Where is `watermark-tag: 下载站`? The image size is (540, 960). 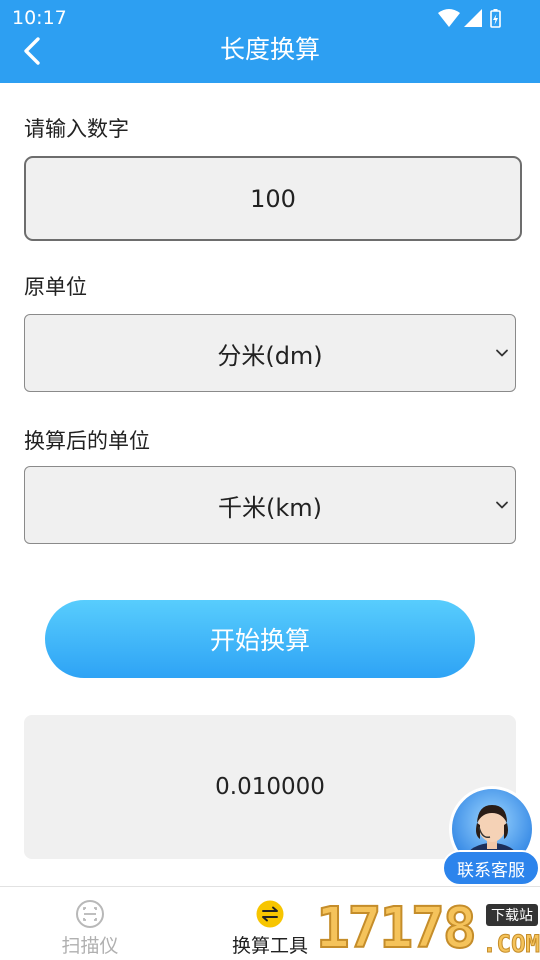 watermark-tag: 下载站 is located at coordinates (512, 915).